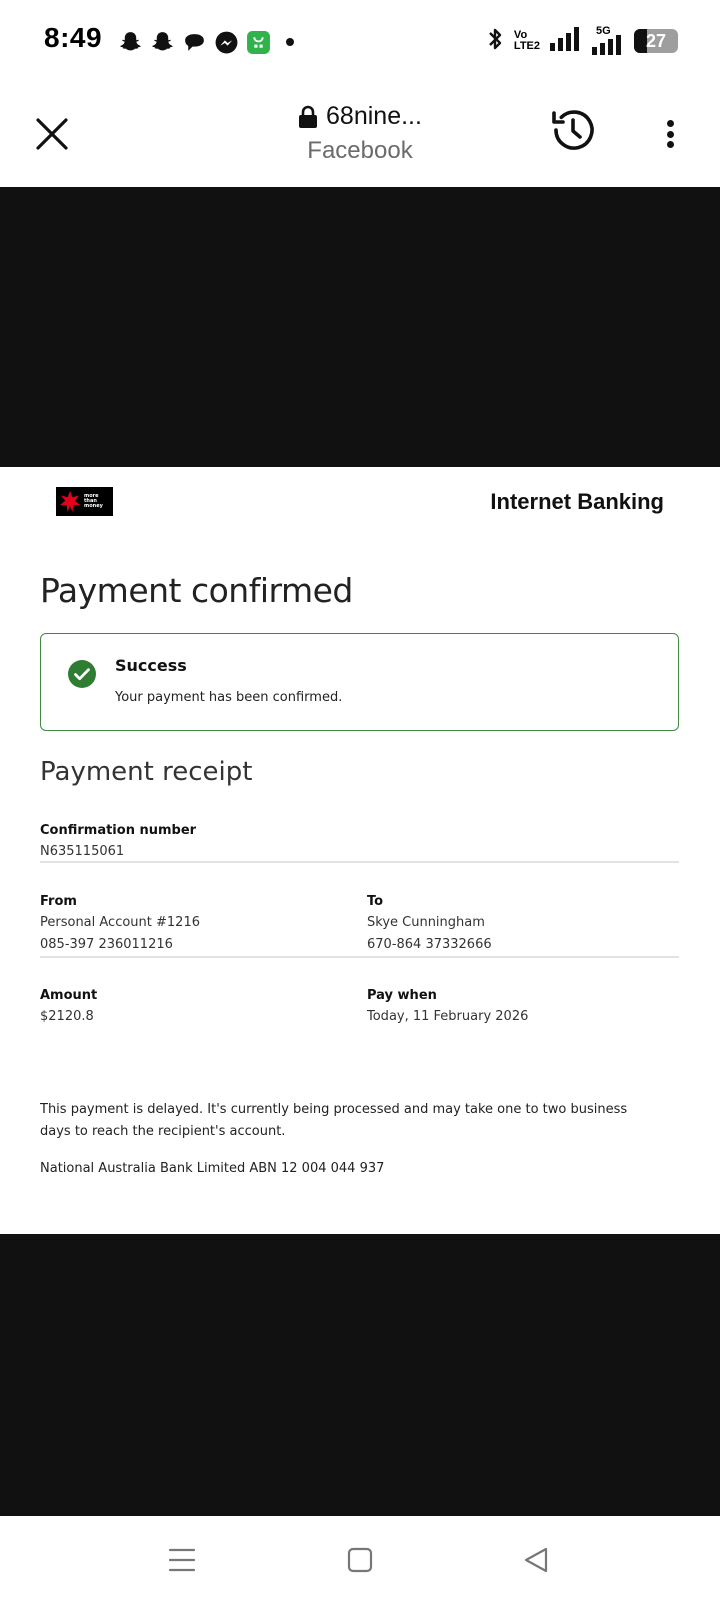 This screenshot has width=720, height=1604. What do you see at coordinates (429, 944) in the screenshot?
I see `to-account-number: 670-864 37332666` at bounding box center [429, 944].